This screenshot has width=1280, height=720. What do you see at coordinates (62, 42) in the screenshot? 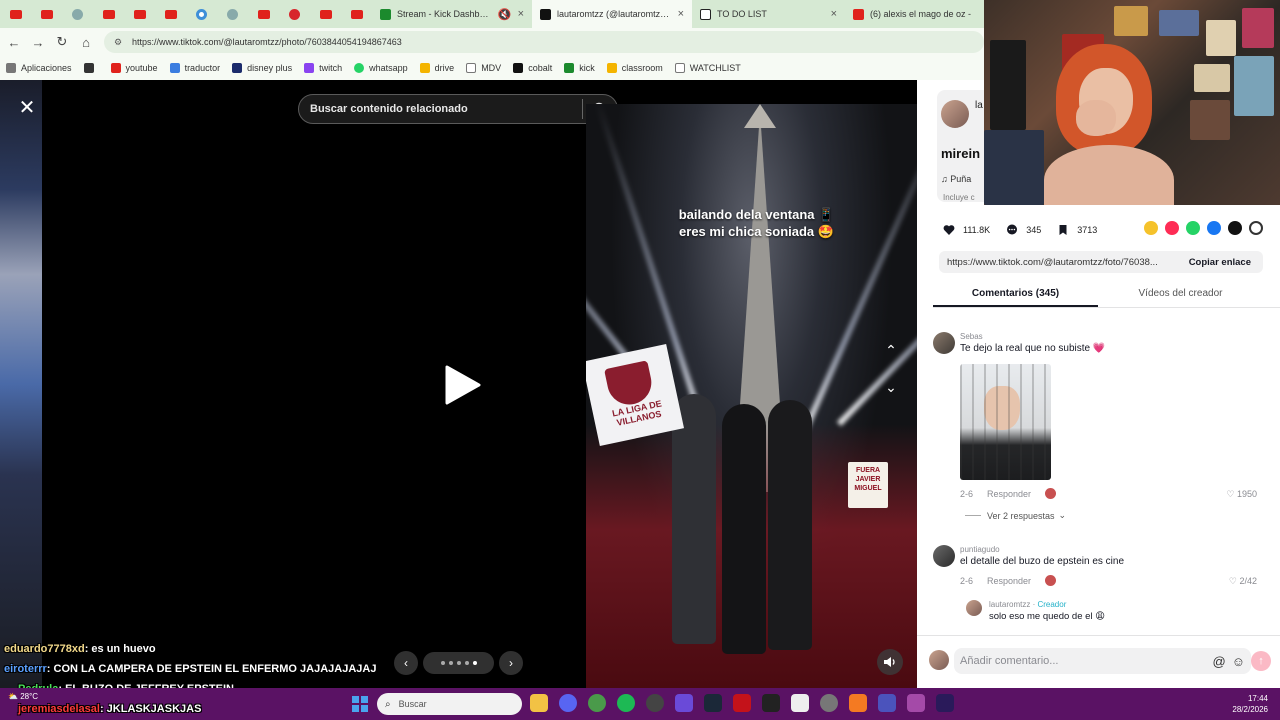
I see `reload-icon: ↻` at bounding box center [62, 42].